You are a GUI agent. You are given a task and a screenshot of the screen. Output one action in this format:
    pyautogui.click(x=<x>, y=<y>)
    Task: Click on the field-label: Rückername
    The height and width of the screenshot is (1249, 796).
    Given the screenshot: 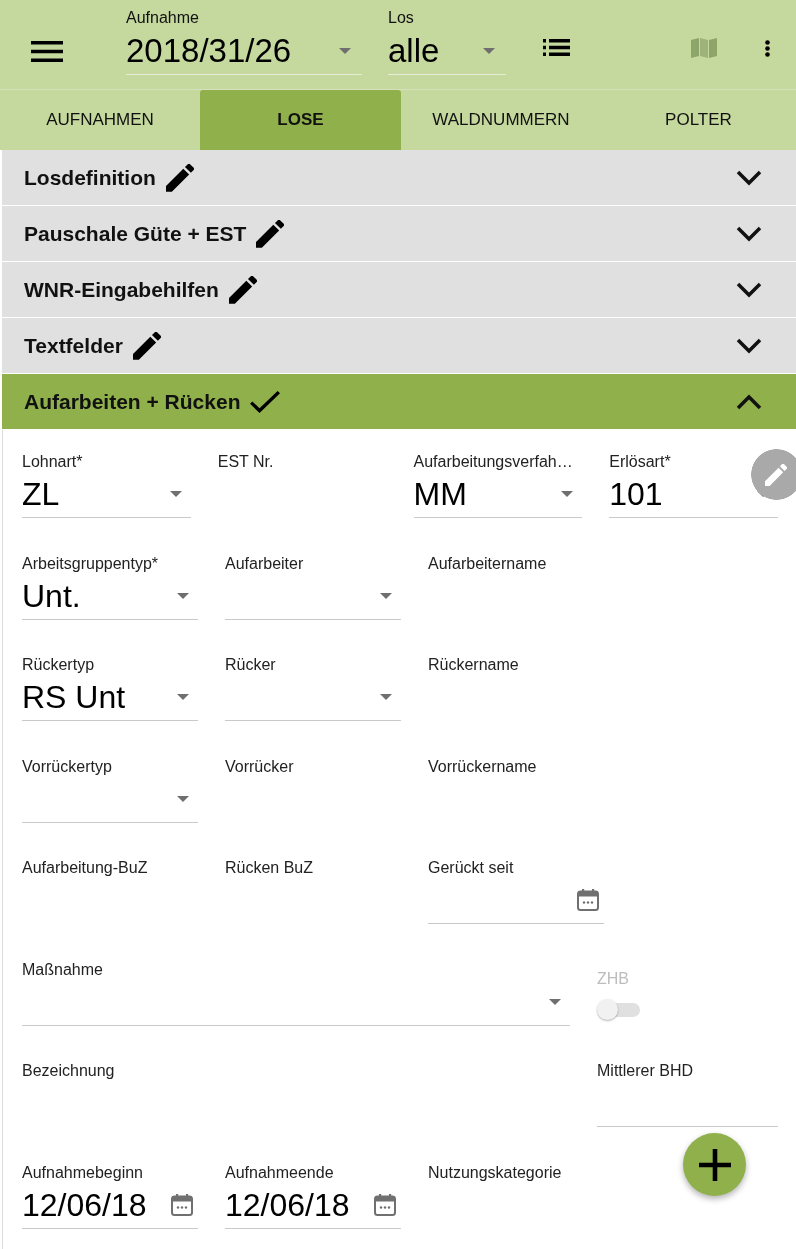 What is the action you would take?
    pyautogui.click(x=473, y=665)
    